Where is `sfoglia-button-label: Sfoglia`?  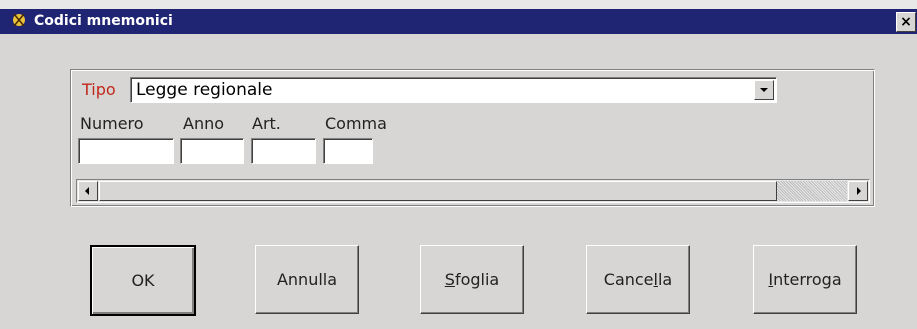 sfoglia-button-label: Sfoglia is located at coordinates (472, 279).